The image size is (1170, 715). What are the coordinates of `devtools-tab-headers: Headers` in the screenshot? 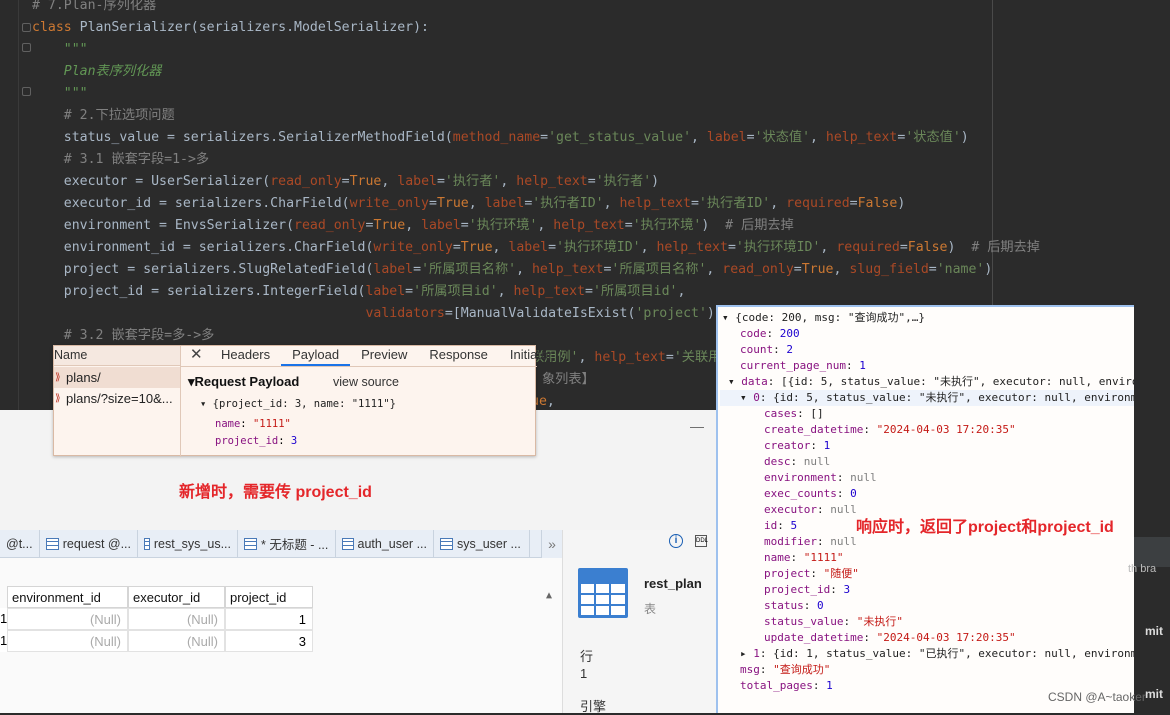 It's located at (245, 356).